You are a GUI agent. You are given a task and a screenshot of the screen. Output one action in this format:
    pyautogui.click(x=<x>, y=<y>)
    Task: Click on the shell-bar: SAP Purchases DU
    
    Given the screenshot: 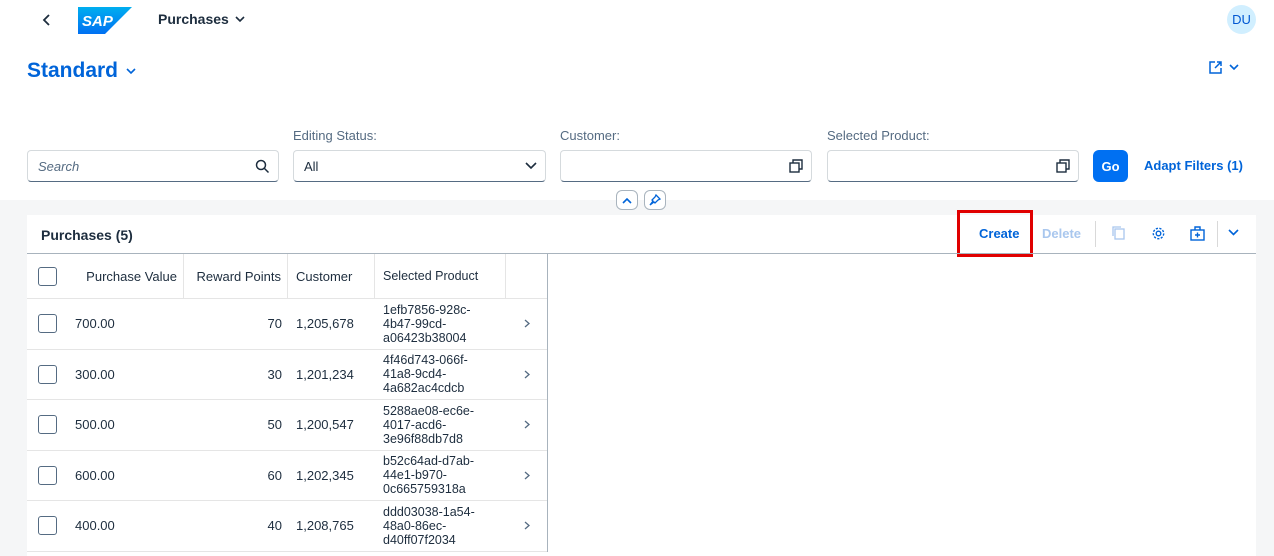 What is the action you would take?
    pyautogui.click(x=637, y=20)
    